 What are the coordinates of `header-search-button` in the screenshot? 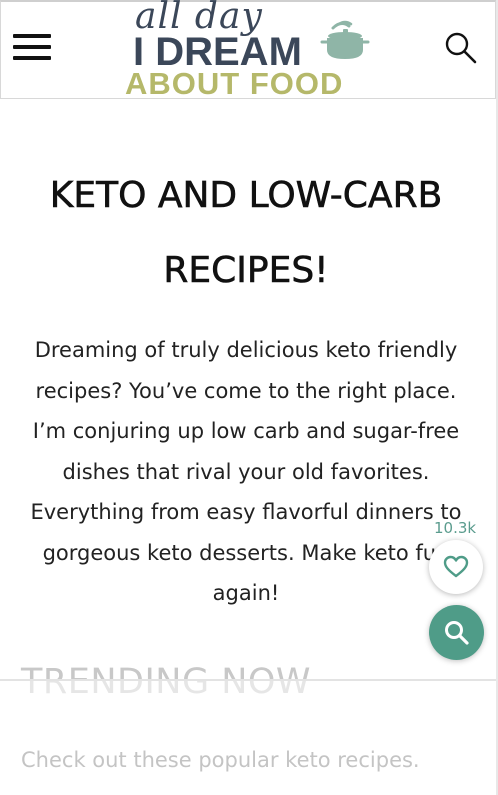 It's located at (461, 48).